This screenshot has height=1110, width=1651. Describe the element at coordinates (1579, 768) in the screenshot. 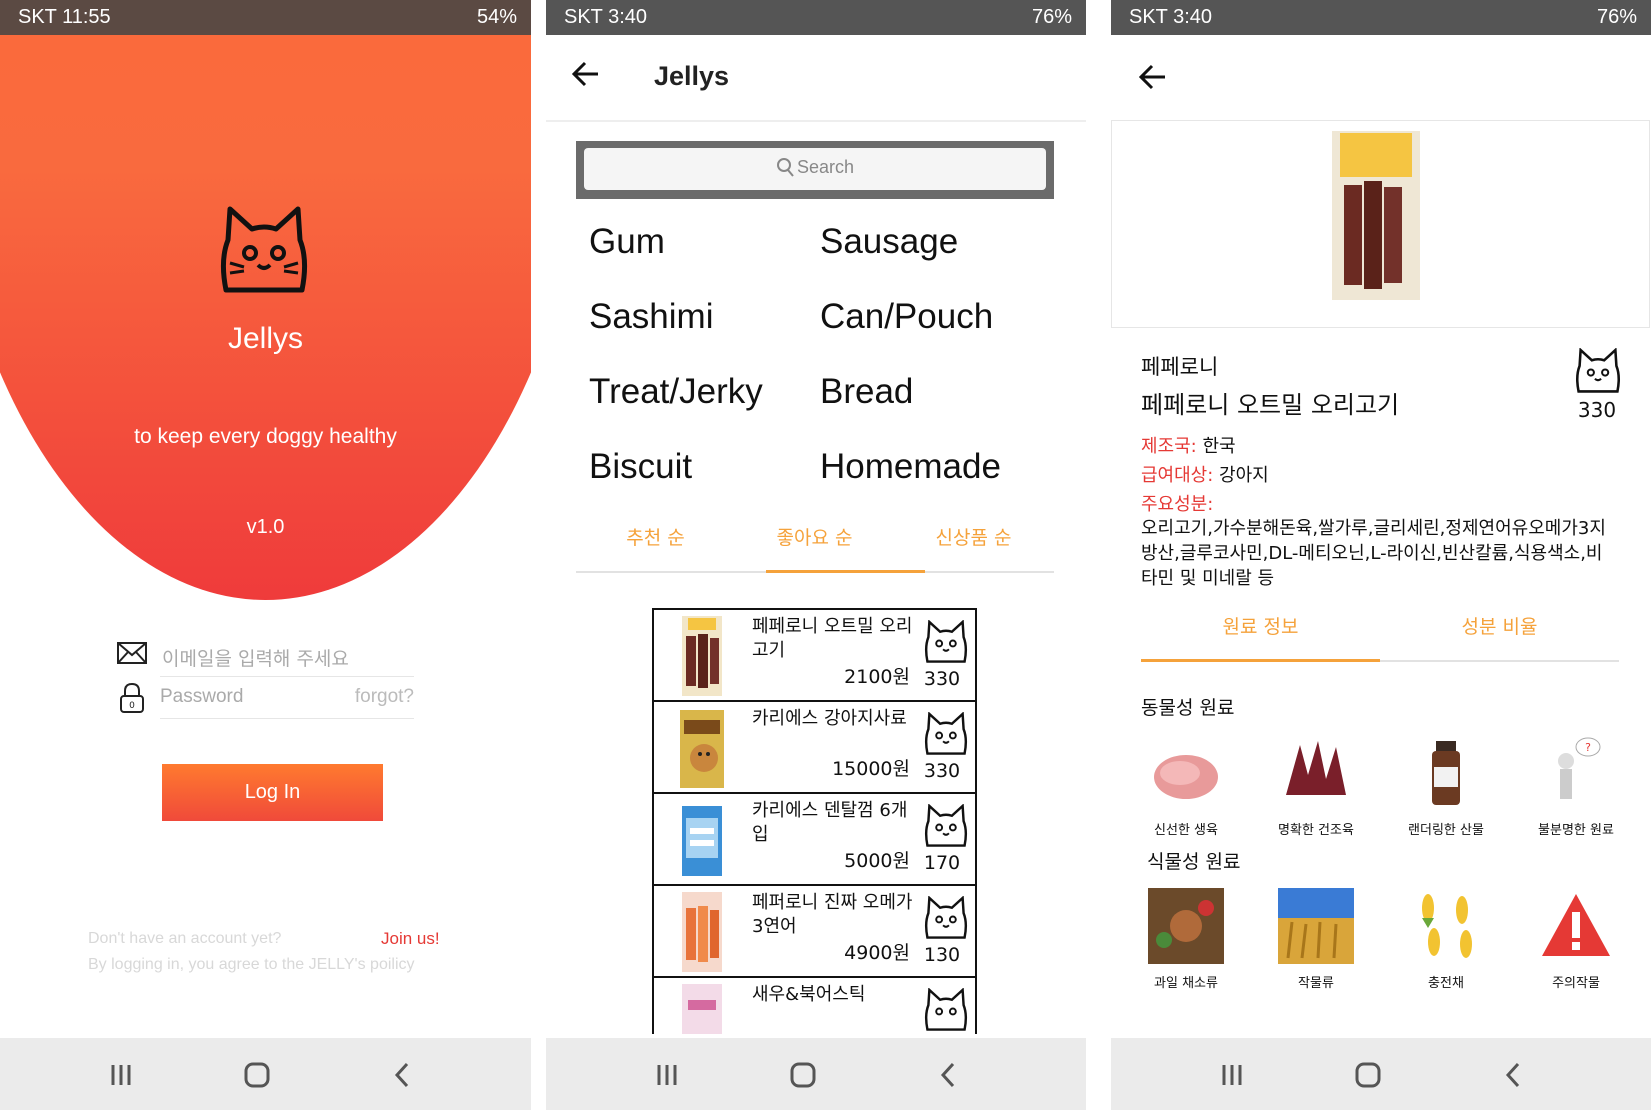

I see `question-figure-image: ?` at that location.